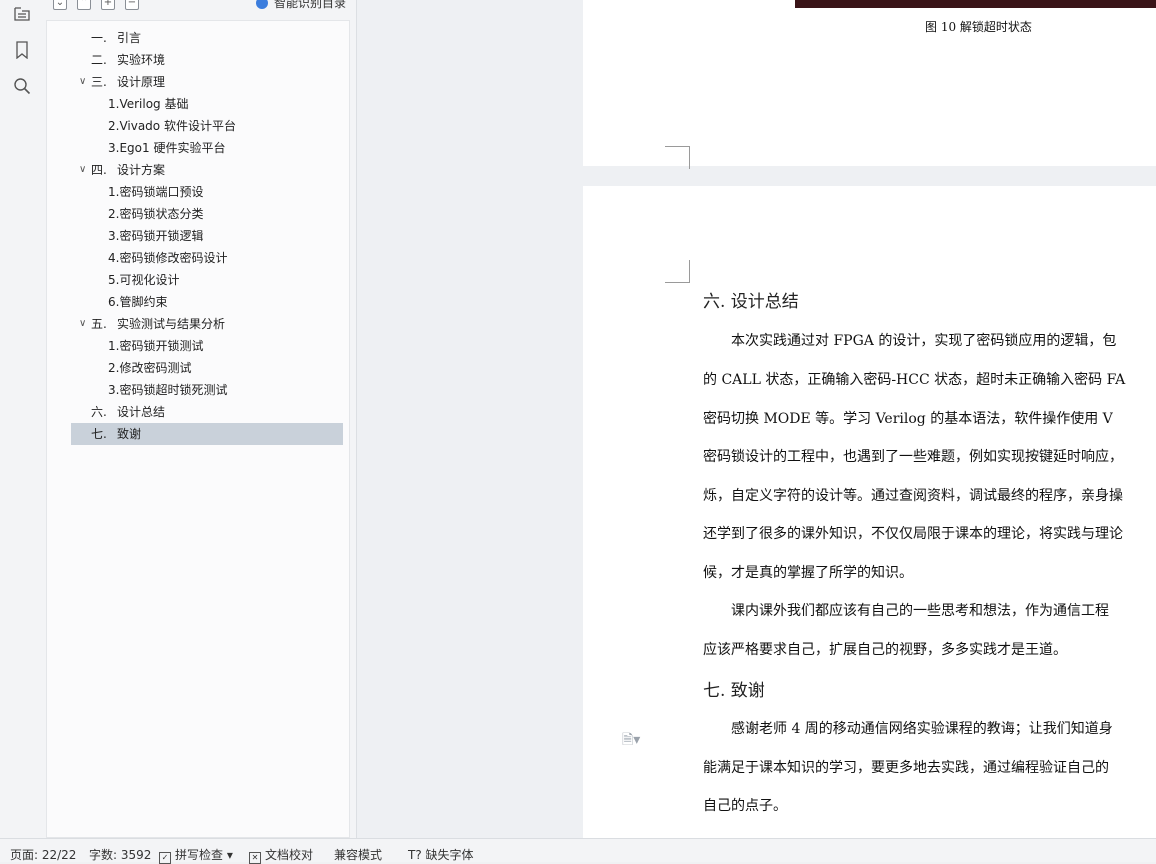  I want to click on toc-item: 1.Verilog 基础, so click(207, 104).